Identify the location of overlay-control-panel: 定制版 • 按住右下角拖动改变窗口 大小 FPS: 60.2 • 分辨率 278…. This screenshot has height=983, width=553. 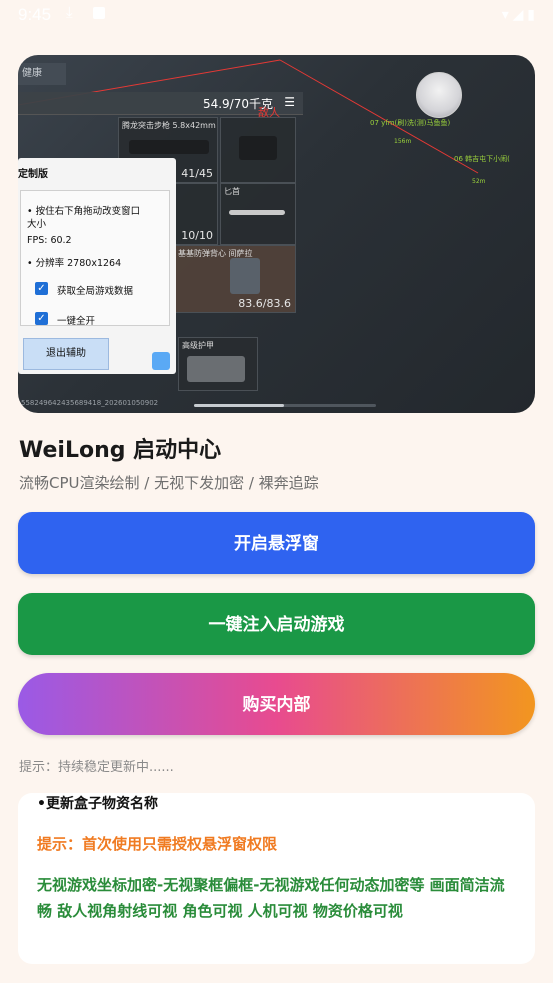
(97, 266).